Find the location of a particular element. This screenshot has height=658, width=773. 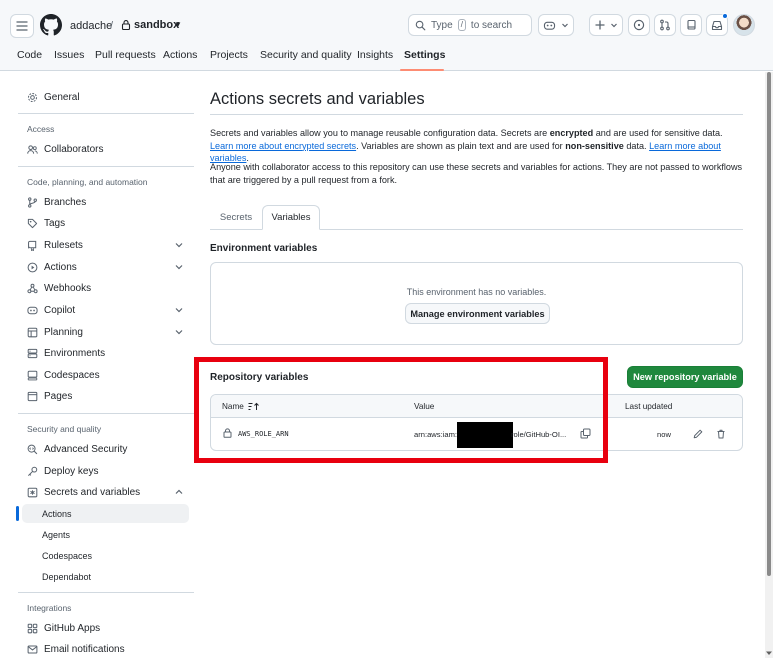

pencil-icon is located at coordinates (698, 434).